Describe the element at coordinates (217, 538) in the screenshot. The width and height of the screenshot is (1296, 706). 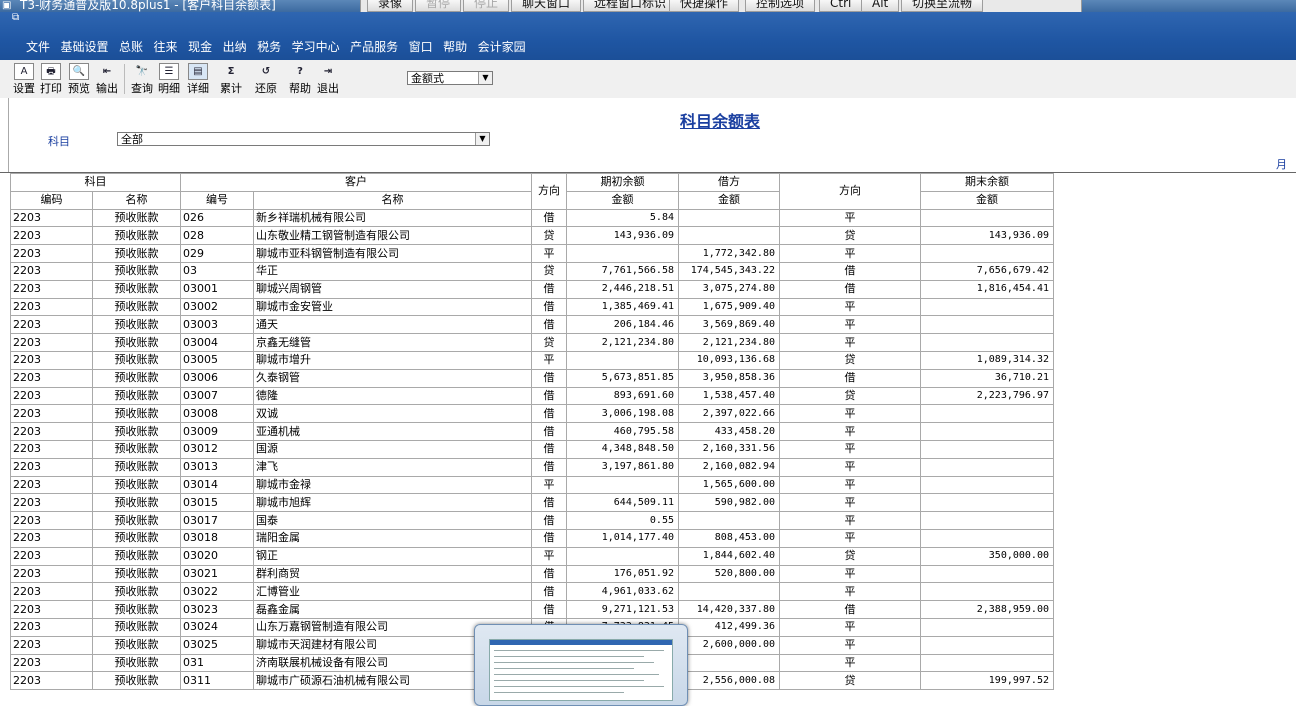
I see `cell-cust-no: 03018` at that location.